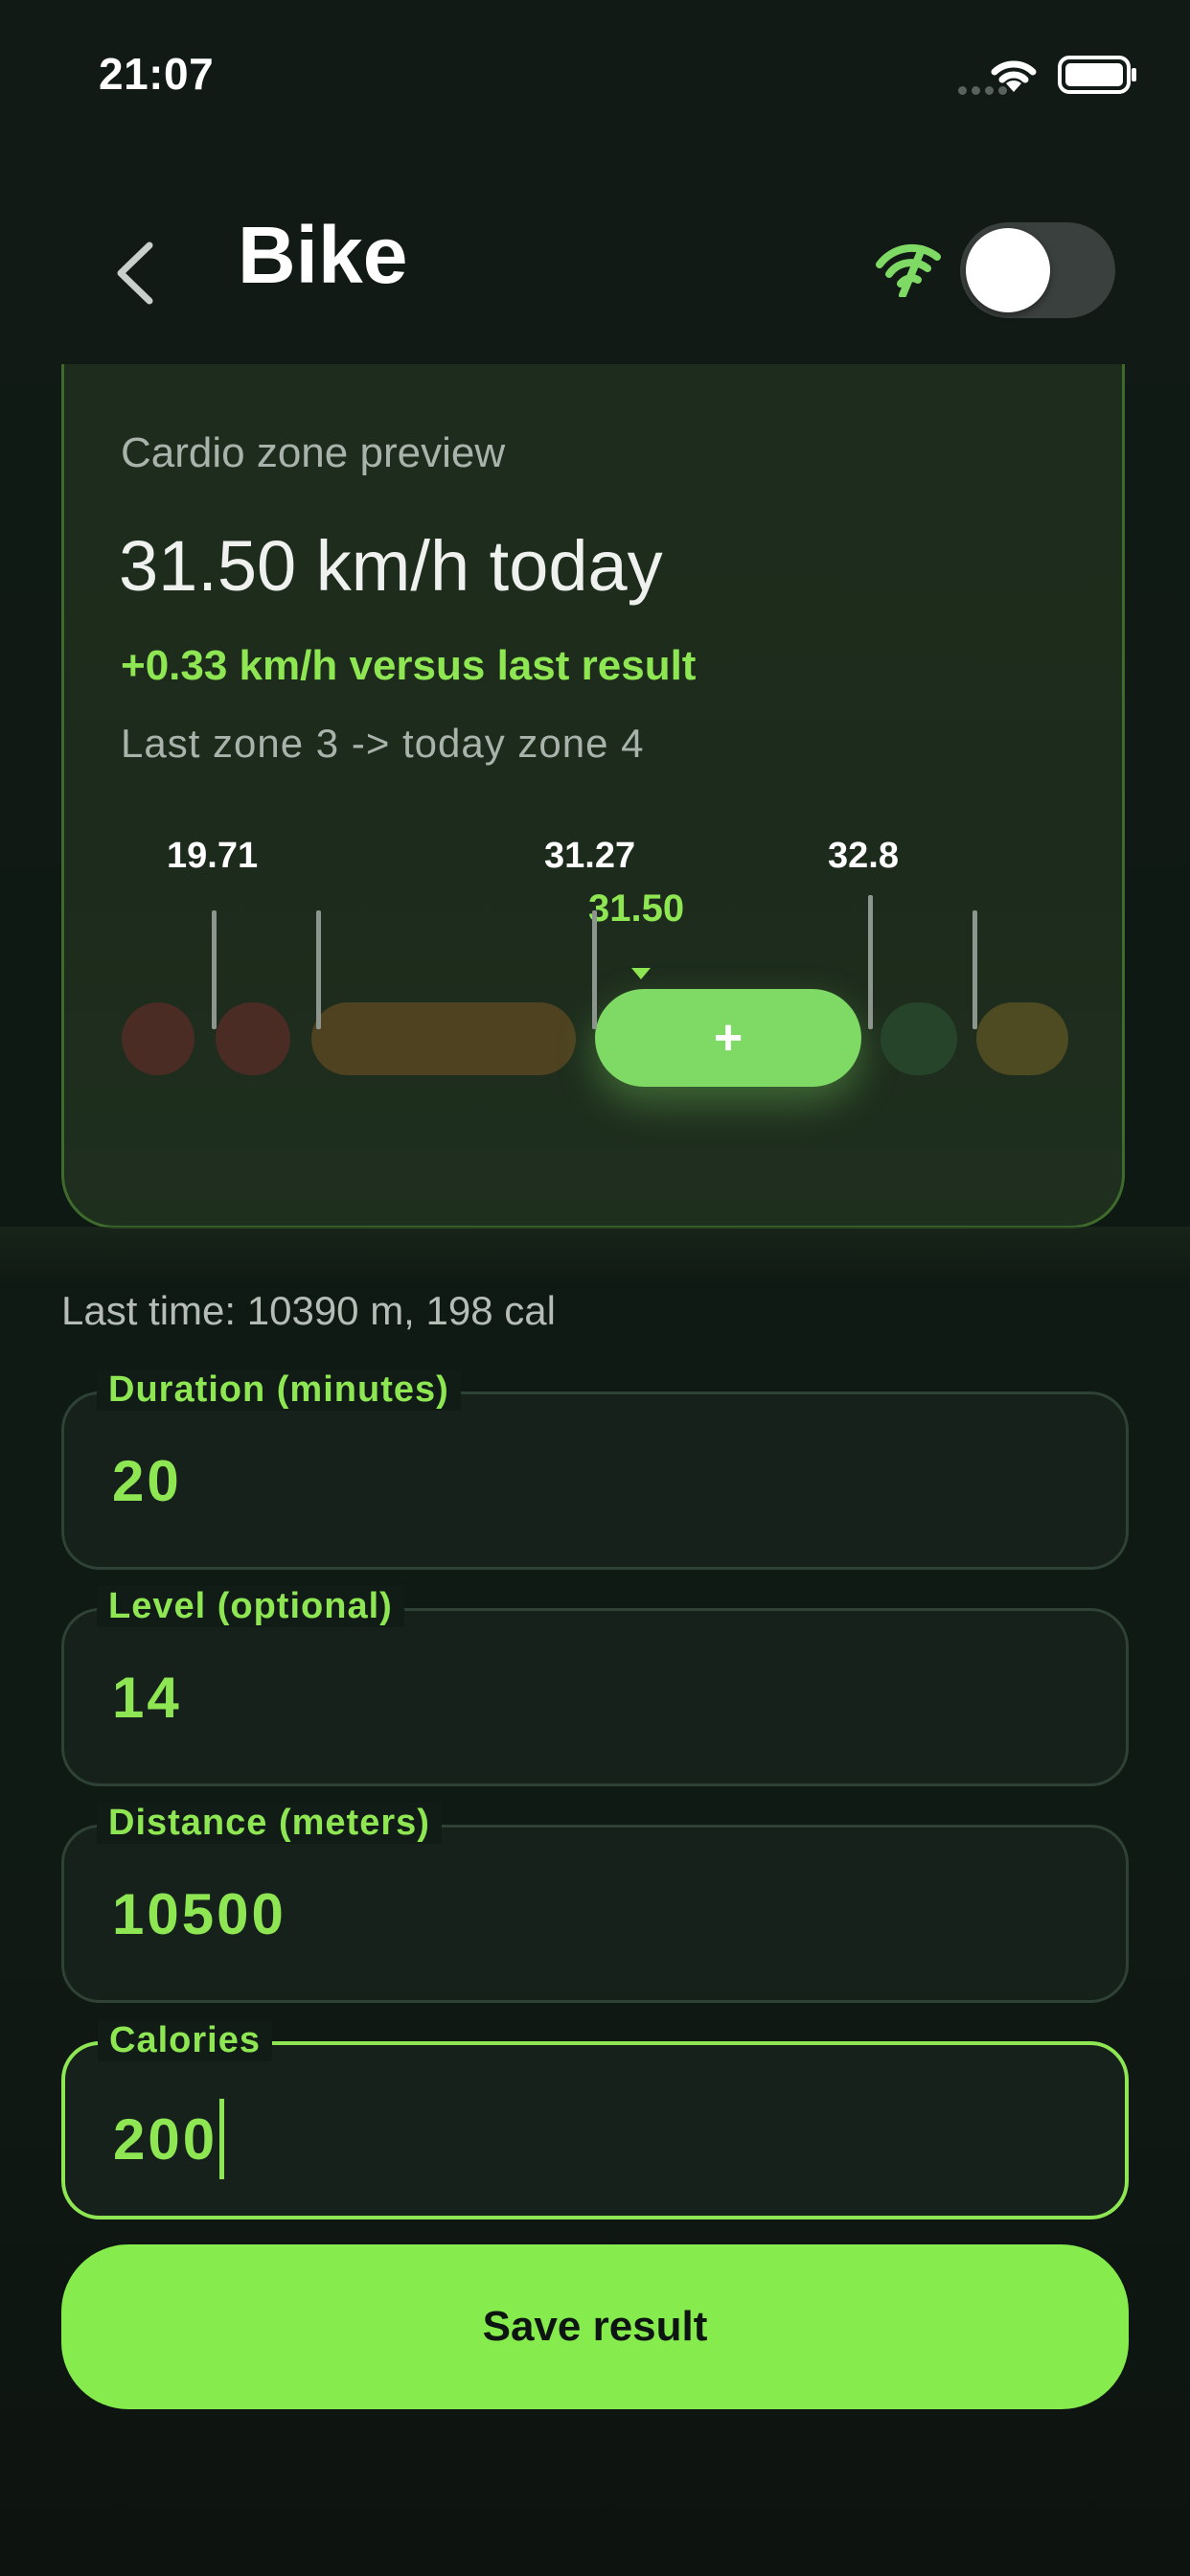 This screenshot has width=1190, height=2576. I want to click on calories-label: Calories, so click(185, 2041).